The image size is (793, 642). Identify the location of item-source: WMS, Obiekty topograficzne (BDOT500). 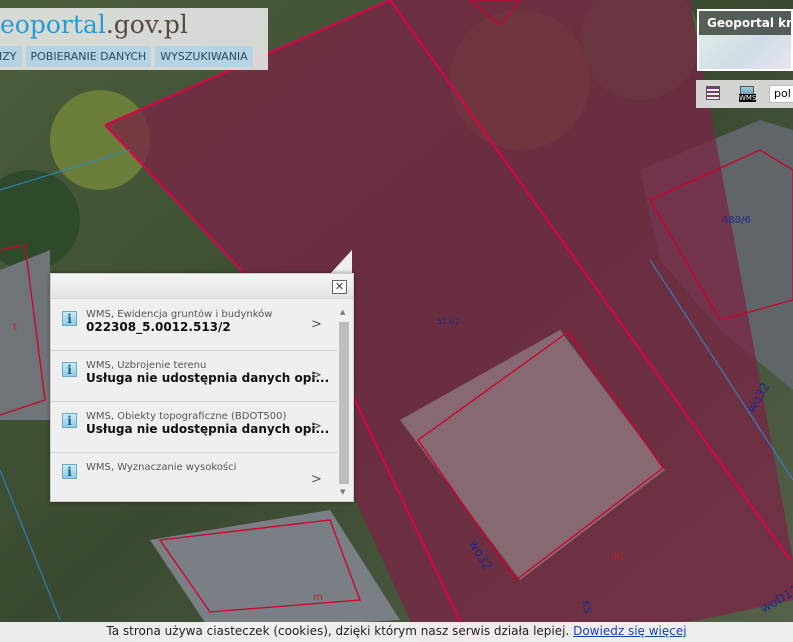
(186, 416).